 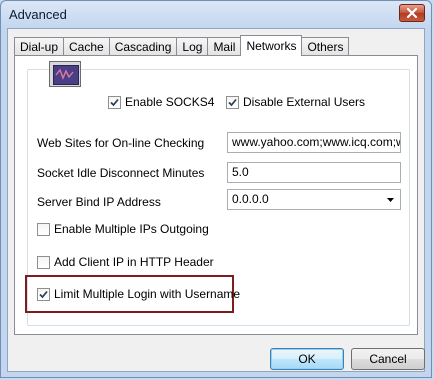 I want to click on multiple-ips-checkbox: Enable Multiple IPs Outgoing, so click(x=123, y=229).